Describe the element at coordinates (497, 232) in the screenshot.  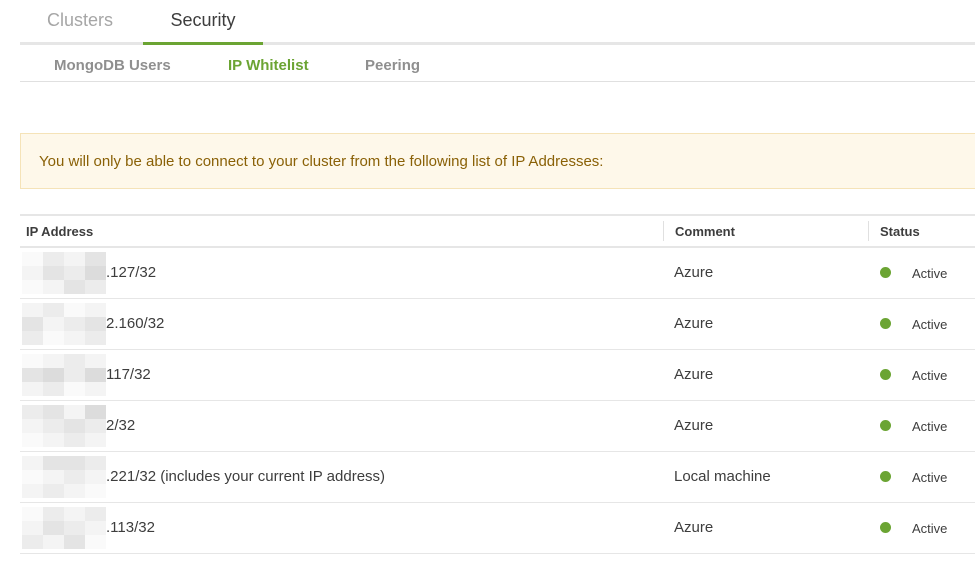
I see `table-header: IP Address Comment Status` at that location.